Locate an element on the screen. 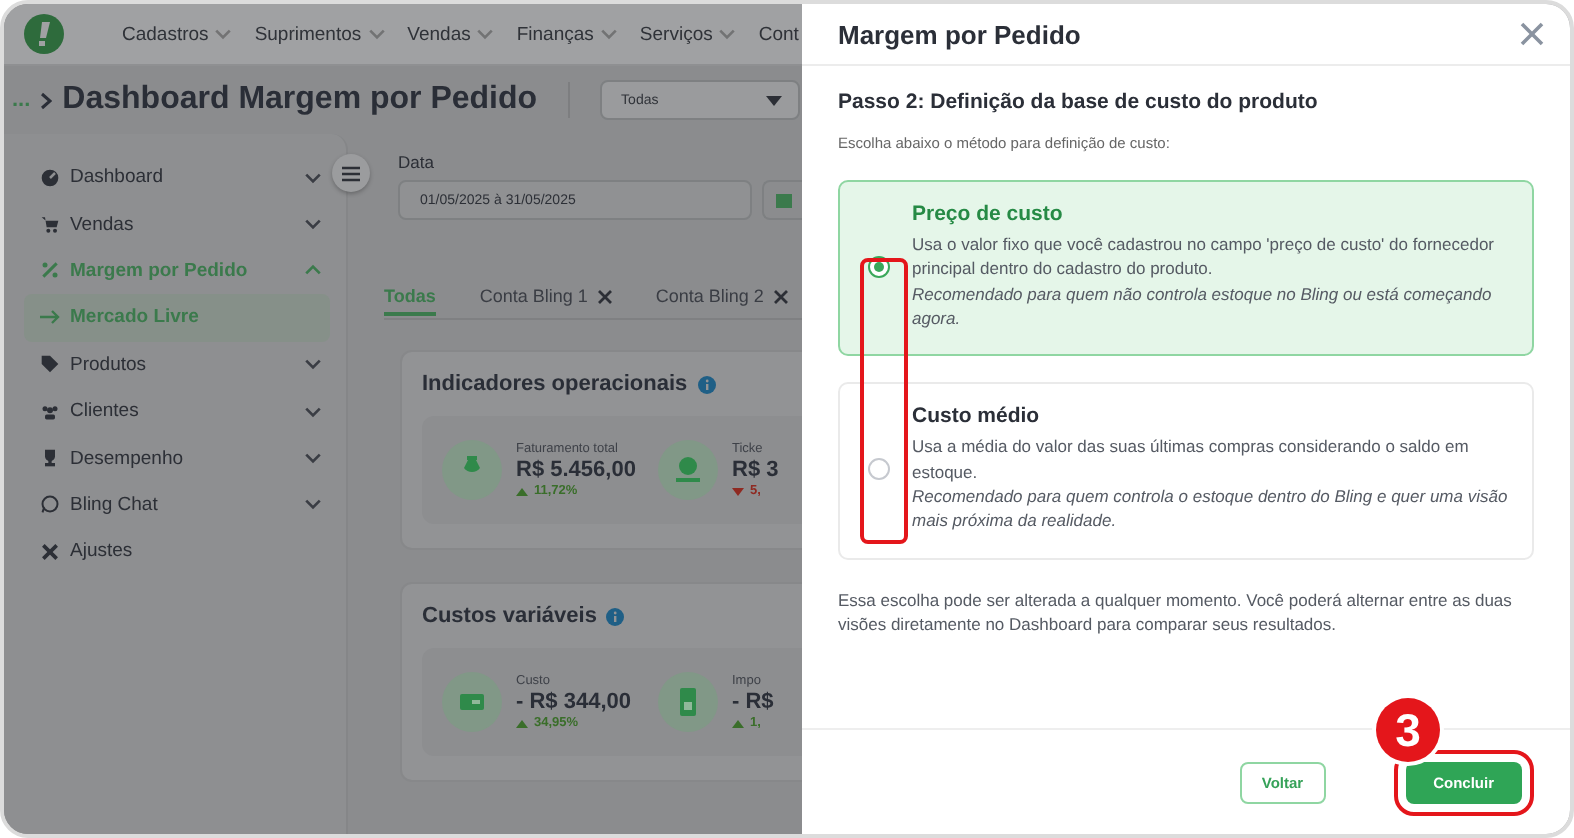 This screenshot has height=838, width=1574. drawer-title: Margem por Pedido is located at coordinates (959, 34).